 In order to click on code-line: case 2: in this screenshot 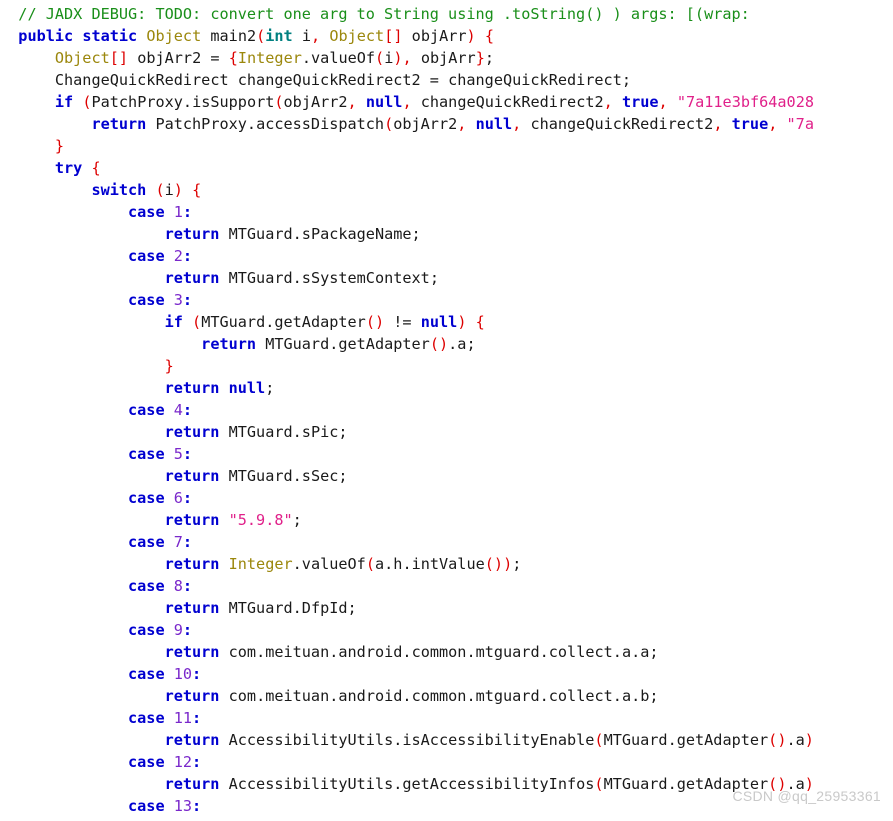, I will do `click(446, 256)`.